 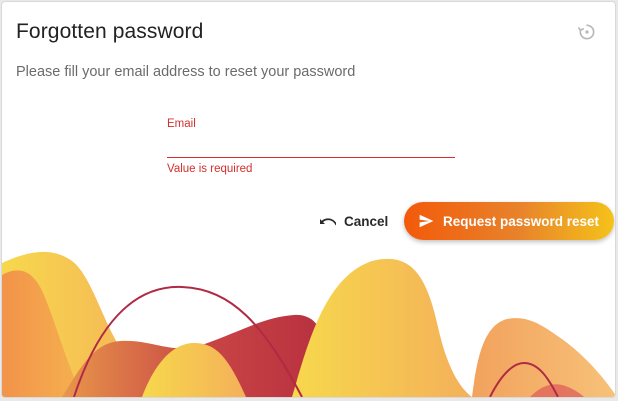 What do you see at coordinates (521, 221) in the screenshot?
I see `request-password-reset-label: Request password reset` at bounding box center [521, 221].